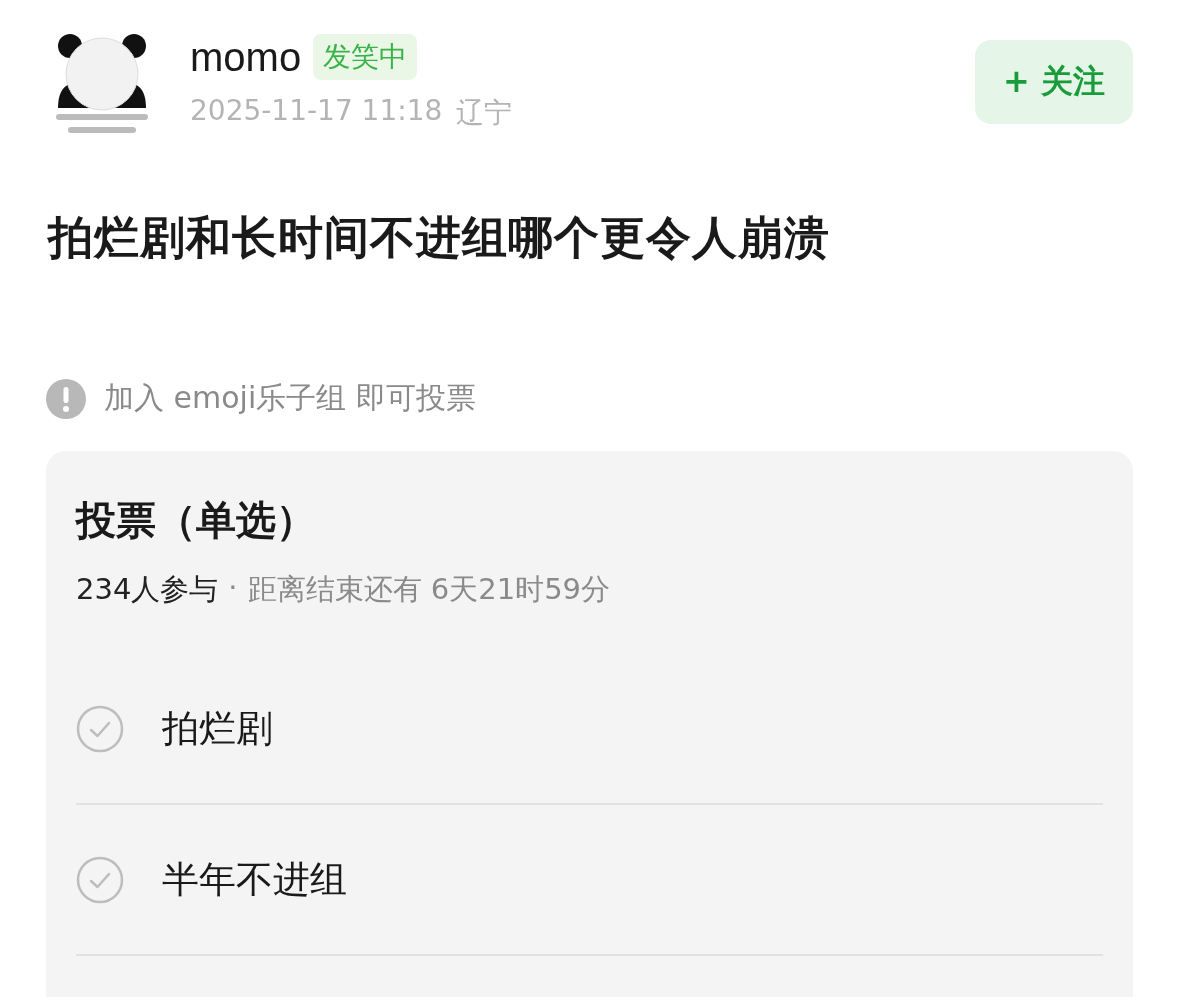  I want to click on post-location: 辽宁, so click(484, 113).